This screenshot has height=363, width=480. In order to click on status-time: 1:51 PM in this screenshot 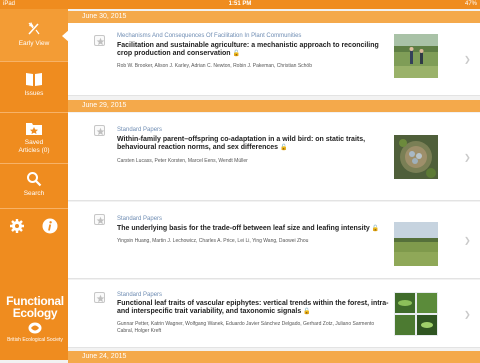, I will do `click(240, 4)`.